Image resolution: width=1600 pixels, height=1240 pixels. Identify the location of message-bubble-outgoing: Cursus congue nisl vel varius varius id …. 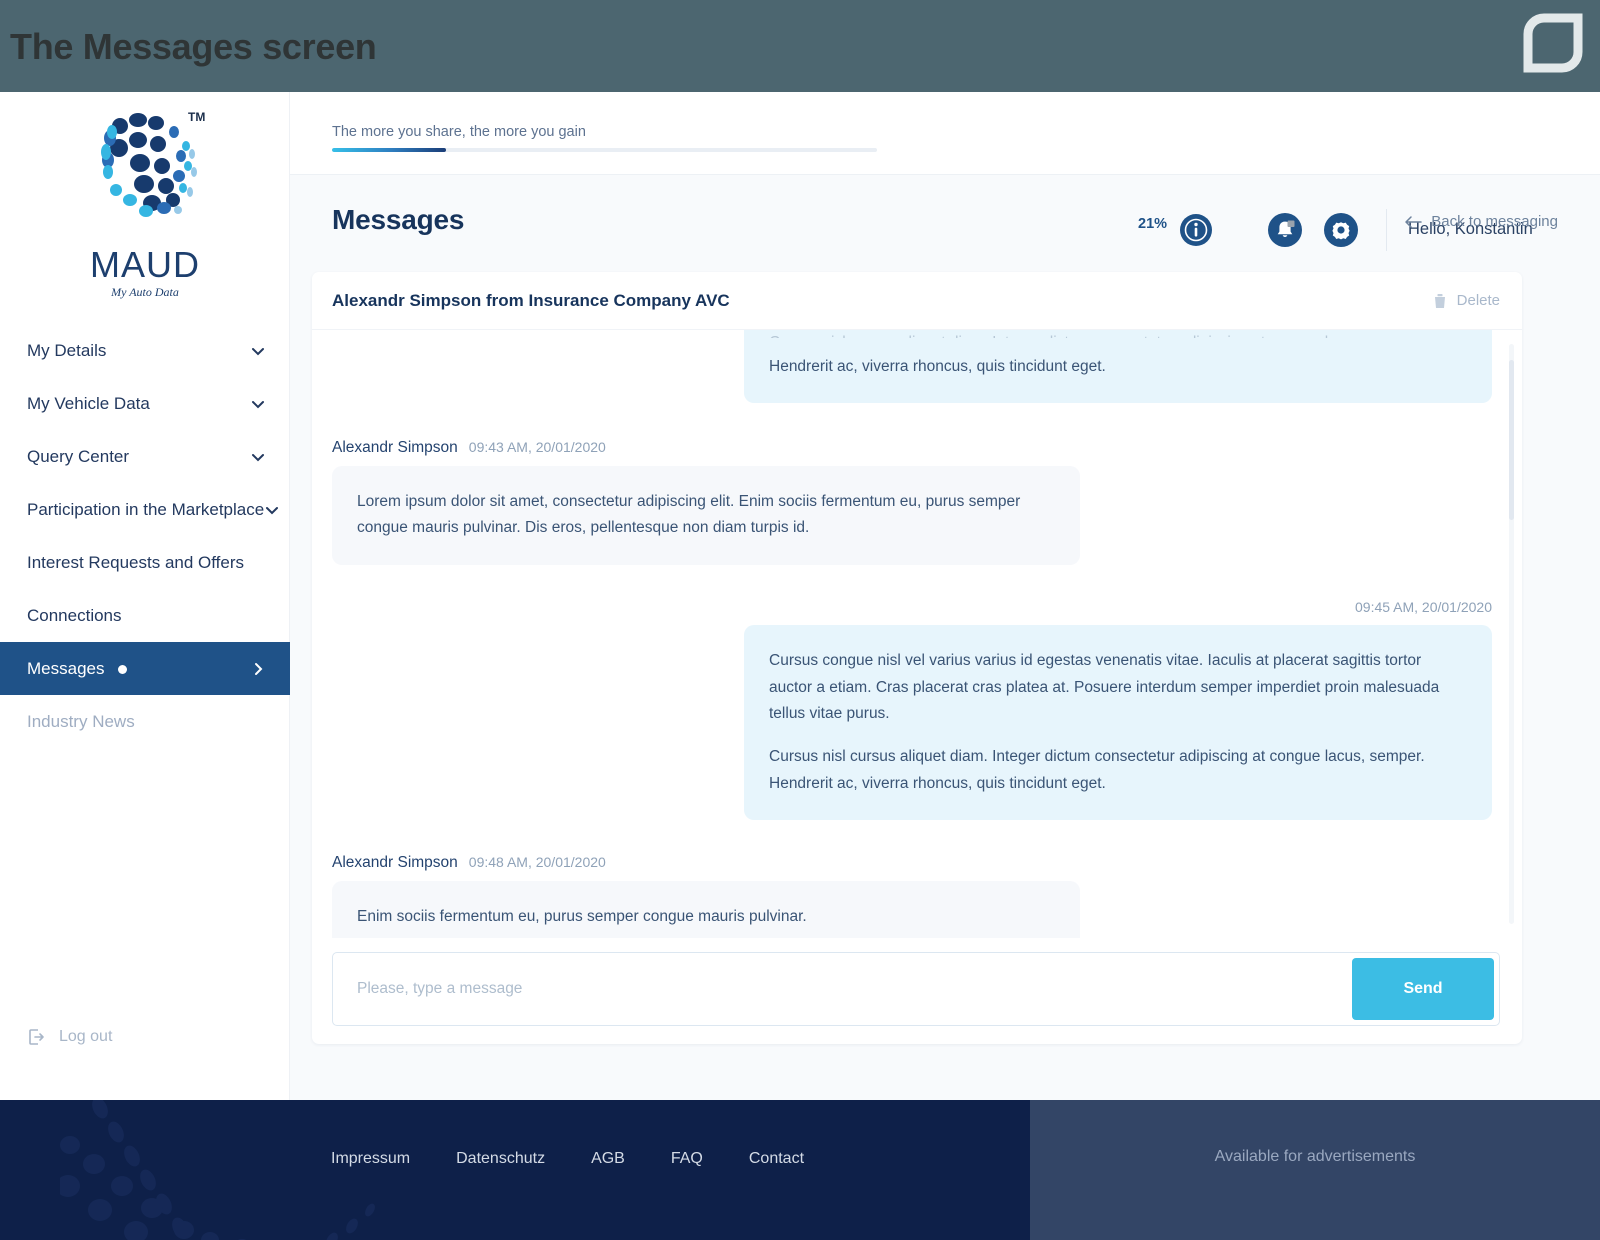
(1118, 722).